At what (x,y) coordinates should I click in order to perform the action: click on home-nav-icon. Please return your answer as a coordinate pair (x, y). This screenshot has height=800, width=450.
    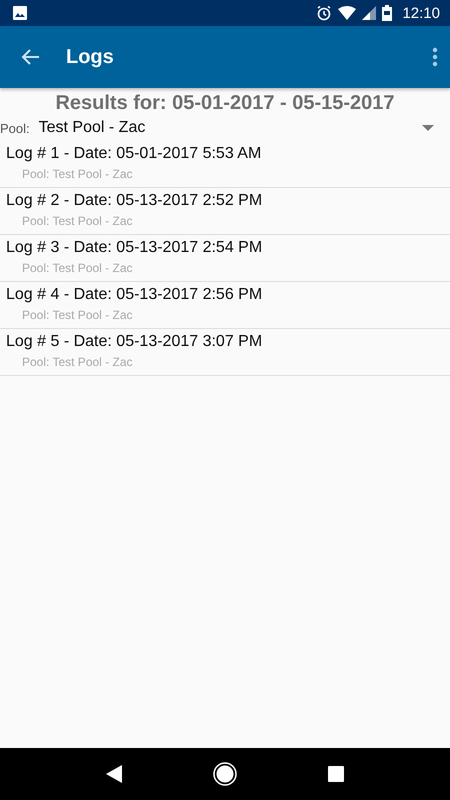
    Looking at the image, I should click on (224, 774).